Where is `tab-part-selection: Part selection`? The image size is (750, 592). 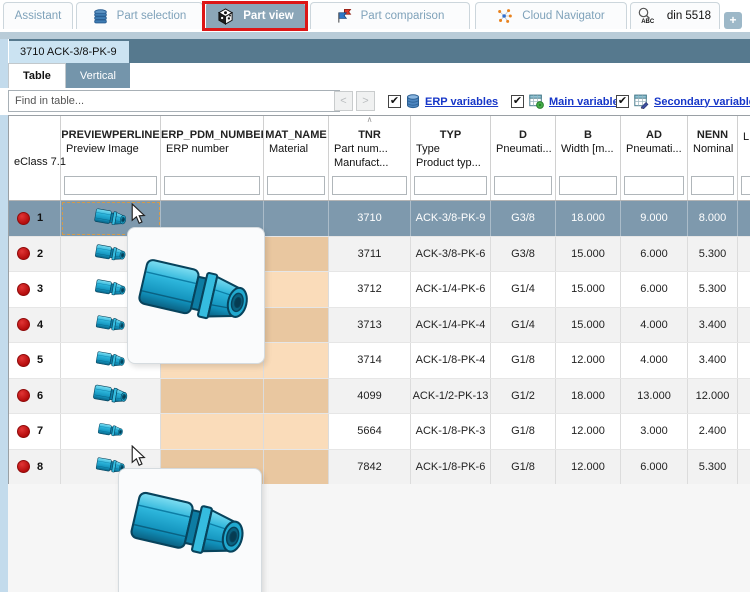 tab-part-selection: Part selection is located at coordinates (139, 15).